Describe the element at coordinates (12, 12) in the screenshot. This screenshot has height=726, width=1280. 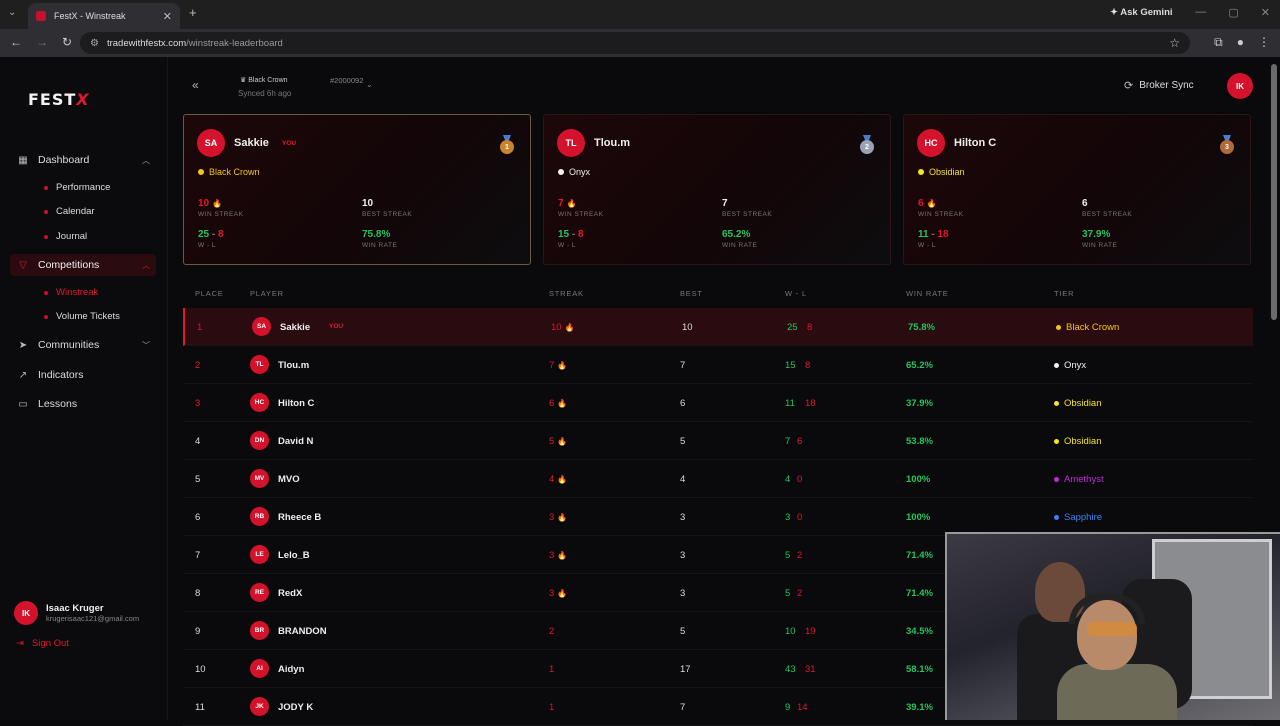
I see `tab-search-icon: ⌄` at that location.